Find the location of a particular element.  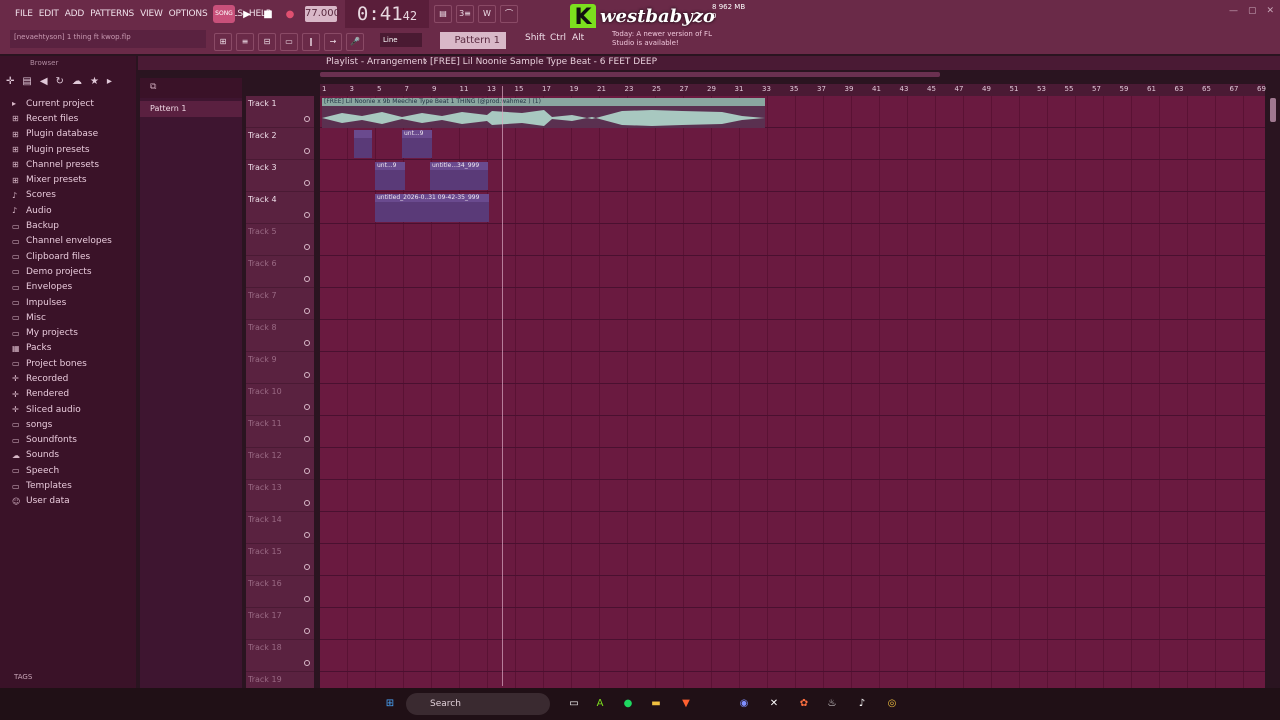

pattern-song-icon: ▤ is located at coordinates (443, 14).